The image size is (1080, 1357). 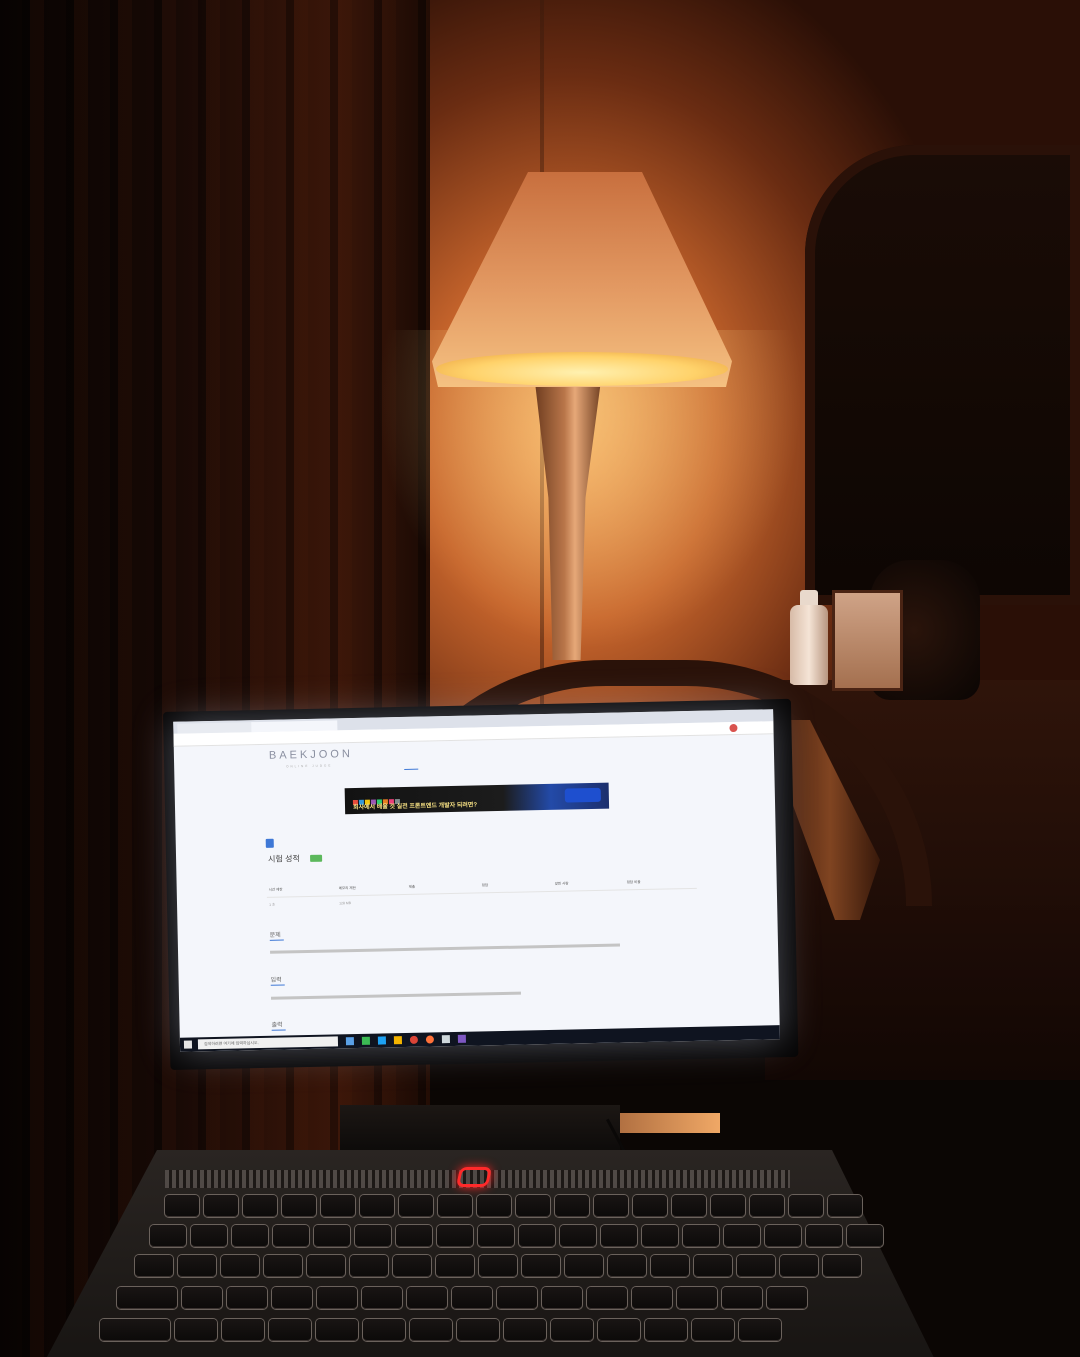 I want to click on ad-banner: 회사에서 배울 것 실전 프론트엔드 개발자 되려면?, so click(x=477, y=798).